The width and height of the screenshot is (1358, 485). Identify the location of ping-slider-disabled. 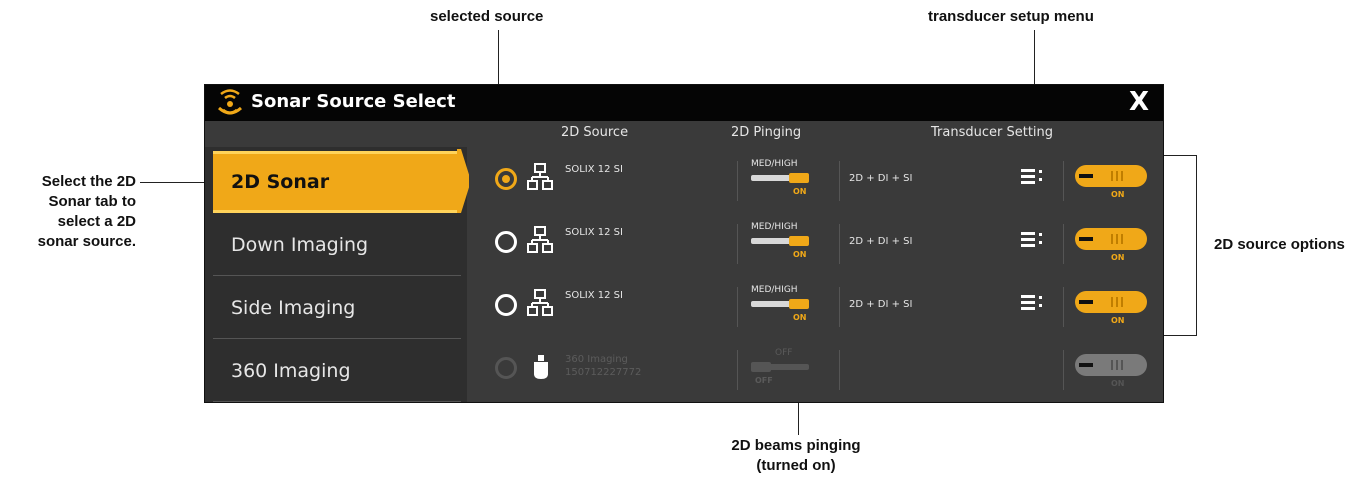
(780, 367).